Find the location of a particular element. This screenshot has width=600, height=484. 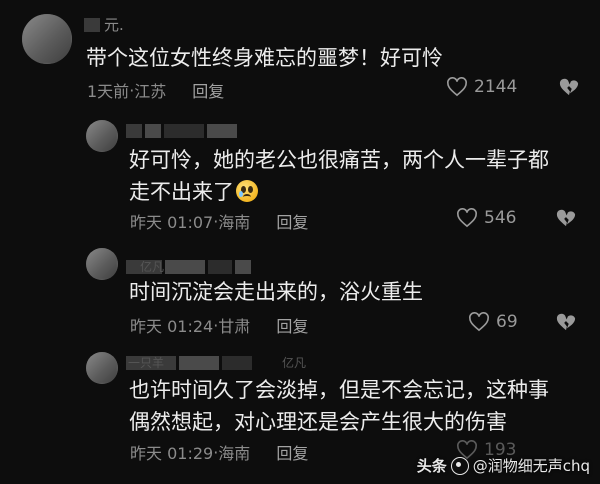

comment-line: 时间沉淀会走出来的，浴火重生 is located at coordinates (276, 292).